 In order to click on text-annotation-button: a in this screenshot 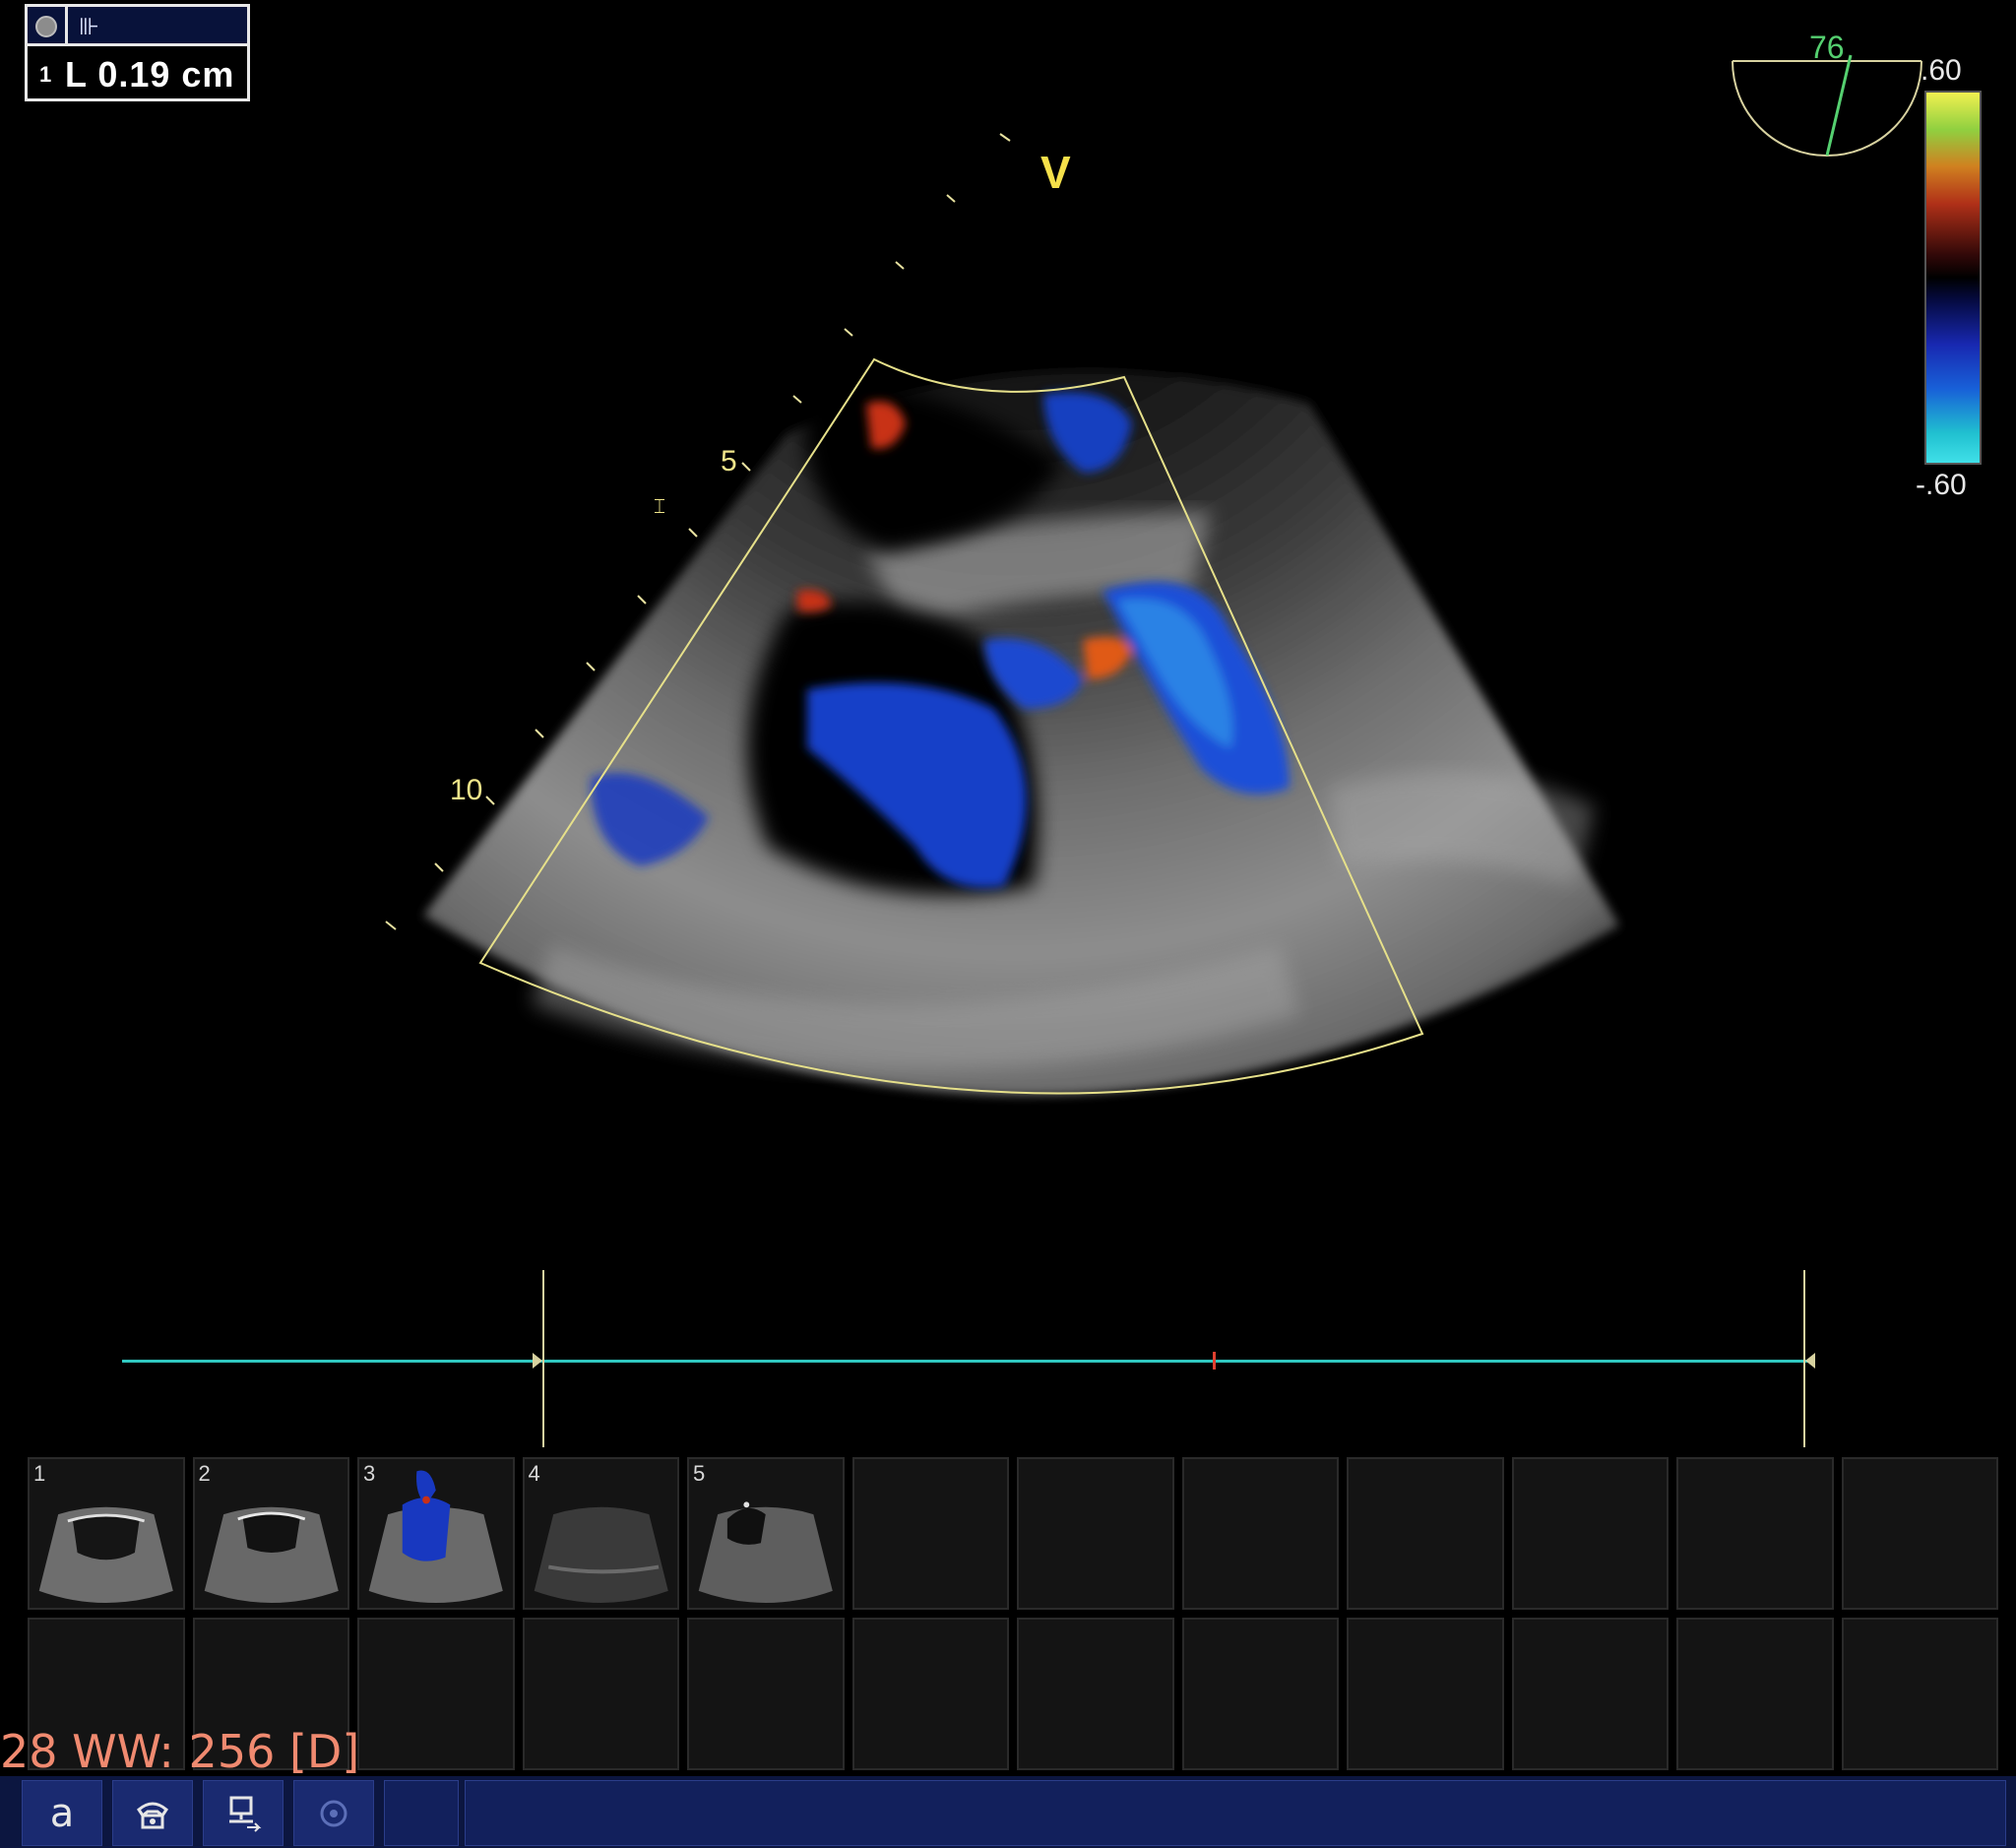, I will do `click(62, 1813)`.